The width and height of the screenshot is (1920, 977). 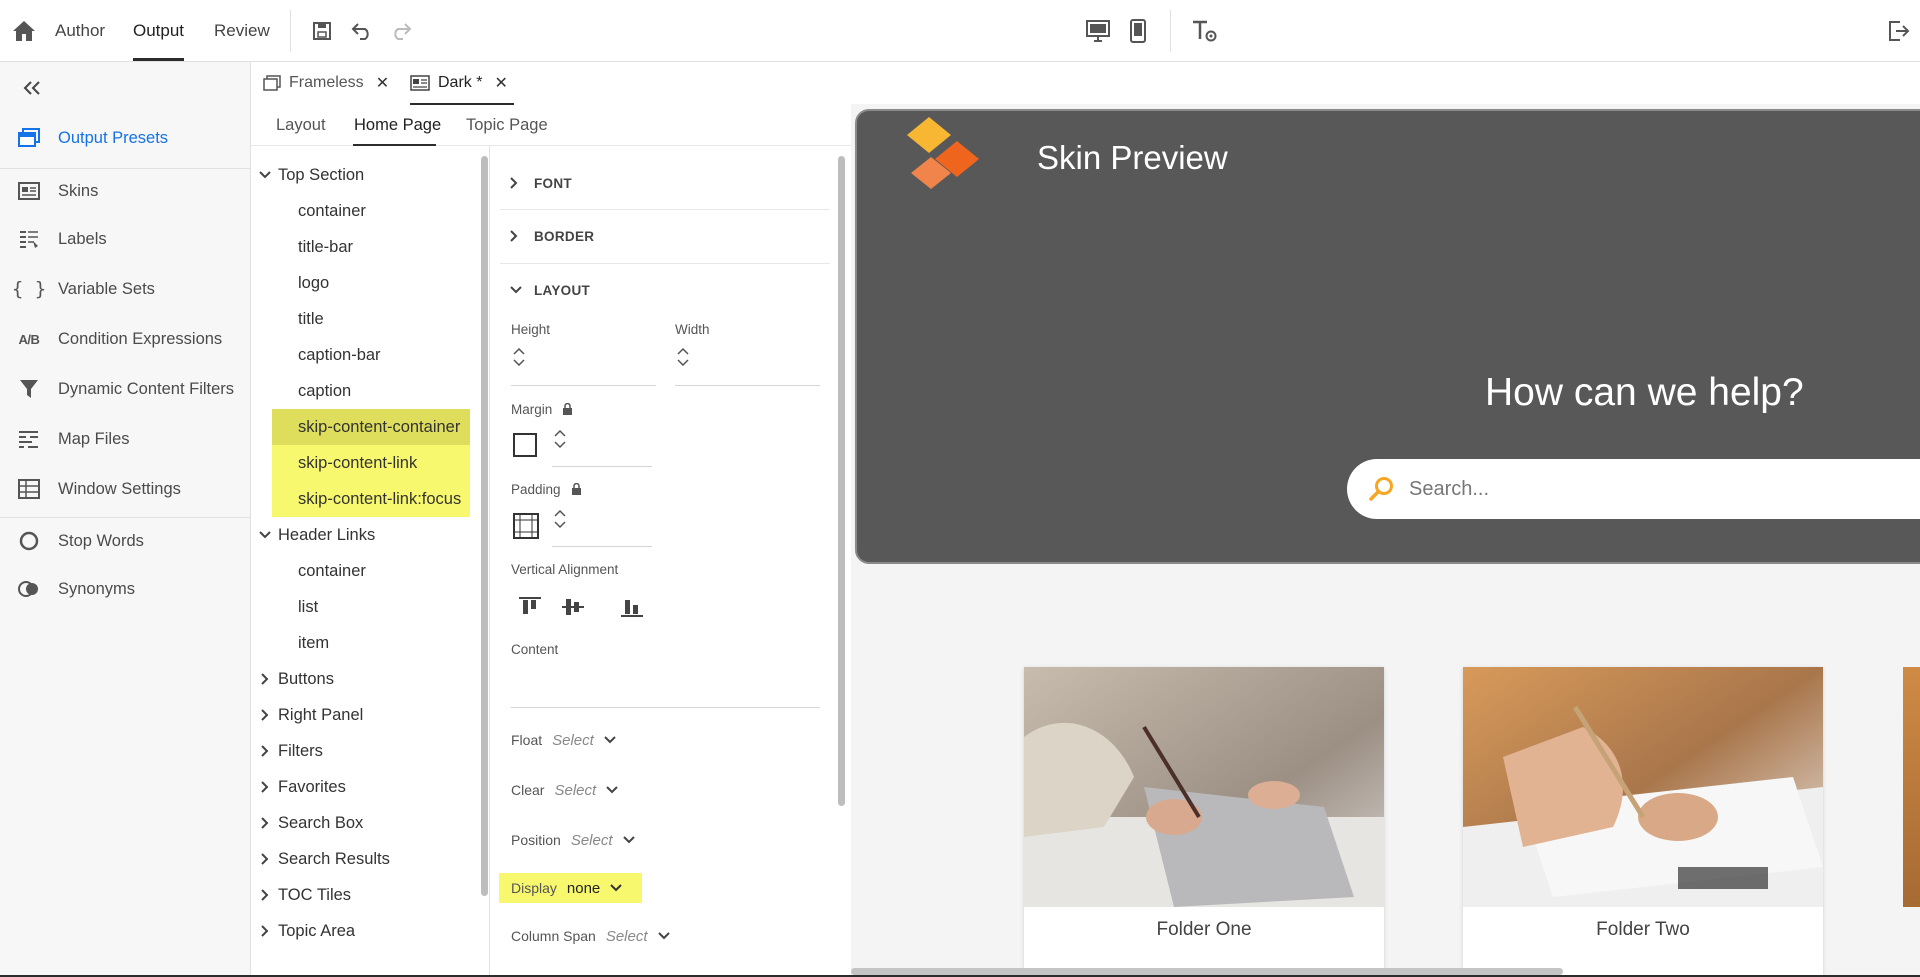 I want to click on filter-icon, so click(x=29, y=389).